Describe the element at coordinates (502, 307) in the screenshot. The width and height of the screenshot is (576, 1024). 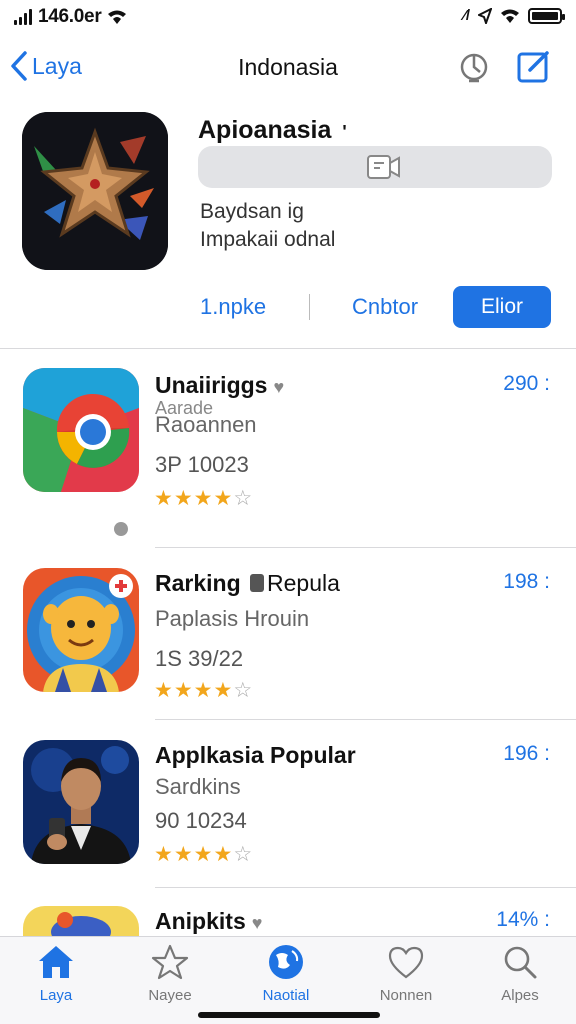
I see `primary-action-button: Elior` at that location.